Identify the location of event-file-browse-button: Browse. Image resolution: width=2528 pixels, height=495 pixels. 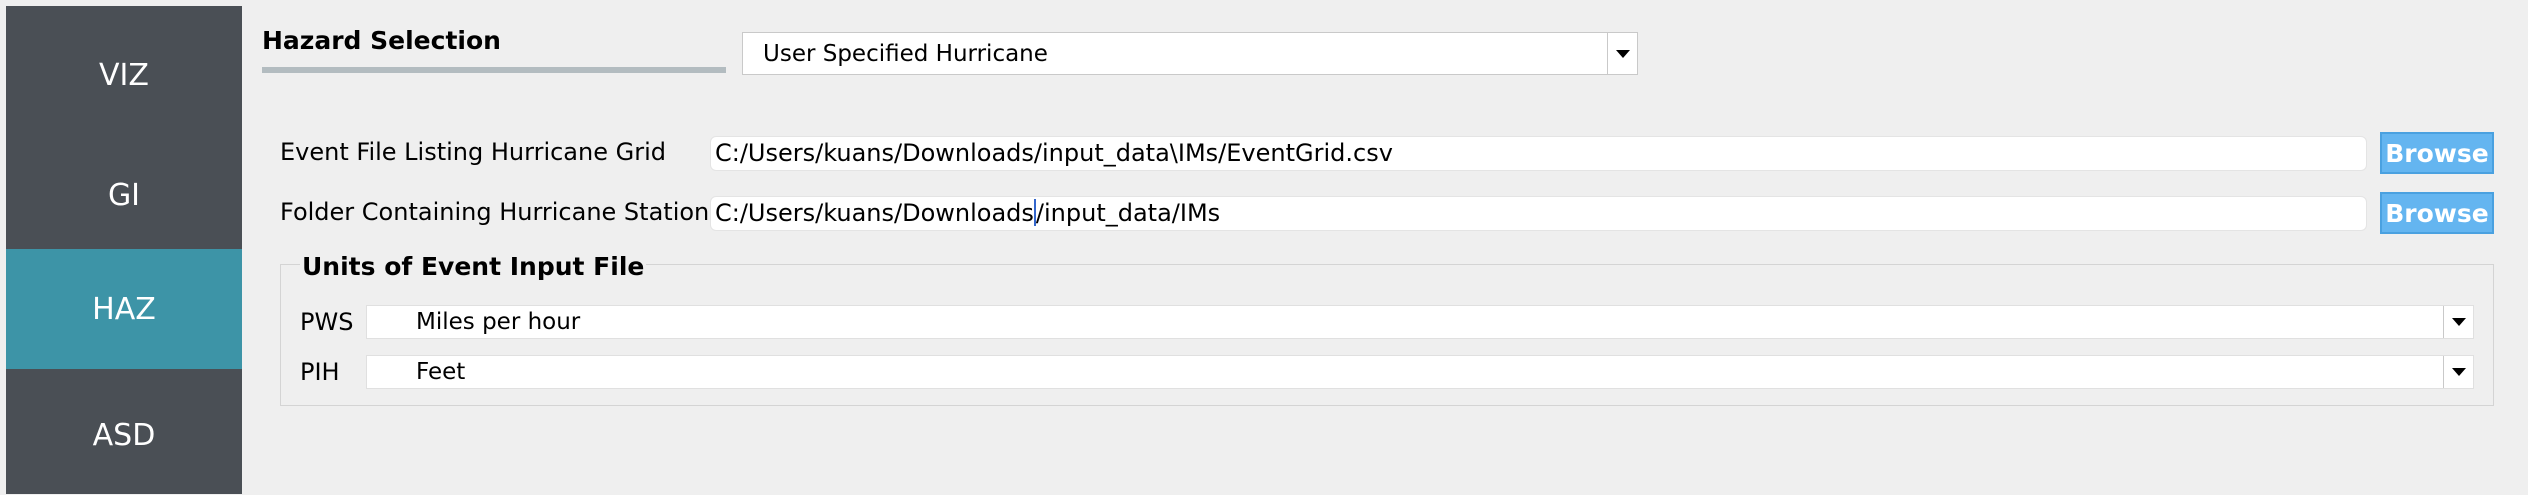
(2437, 153).